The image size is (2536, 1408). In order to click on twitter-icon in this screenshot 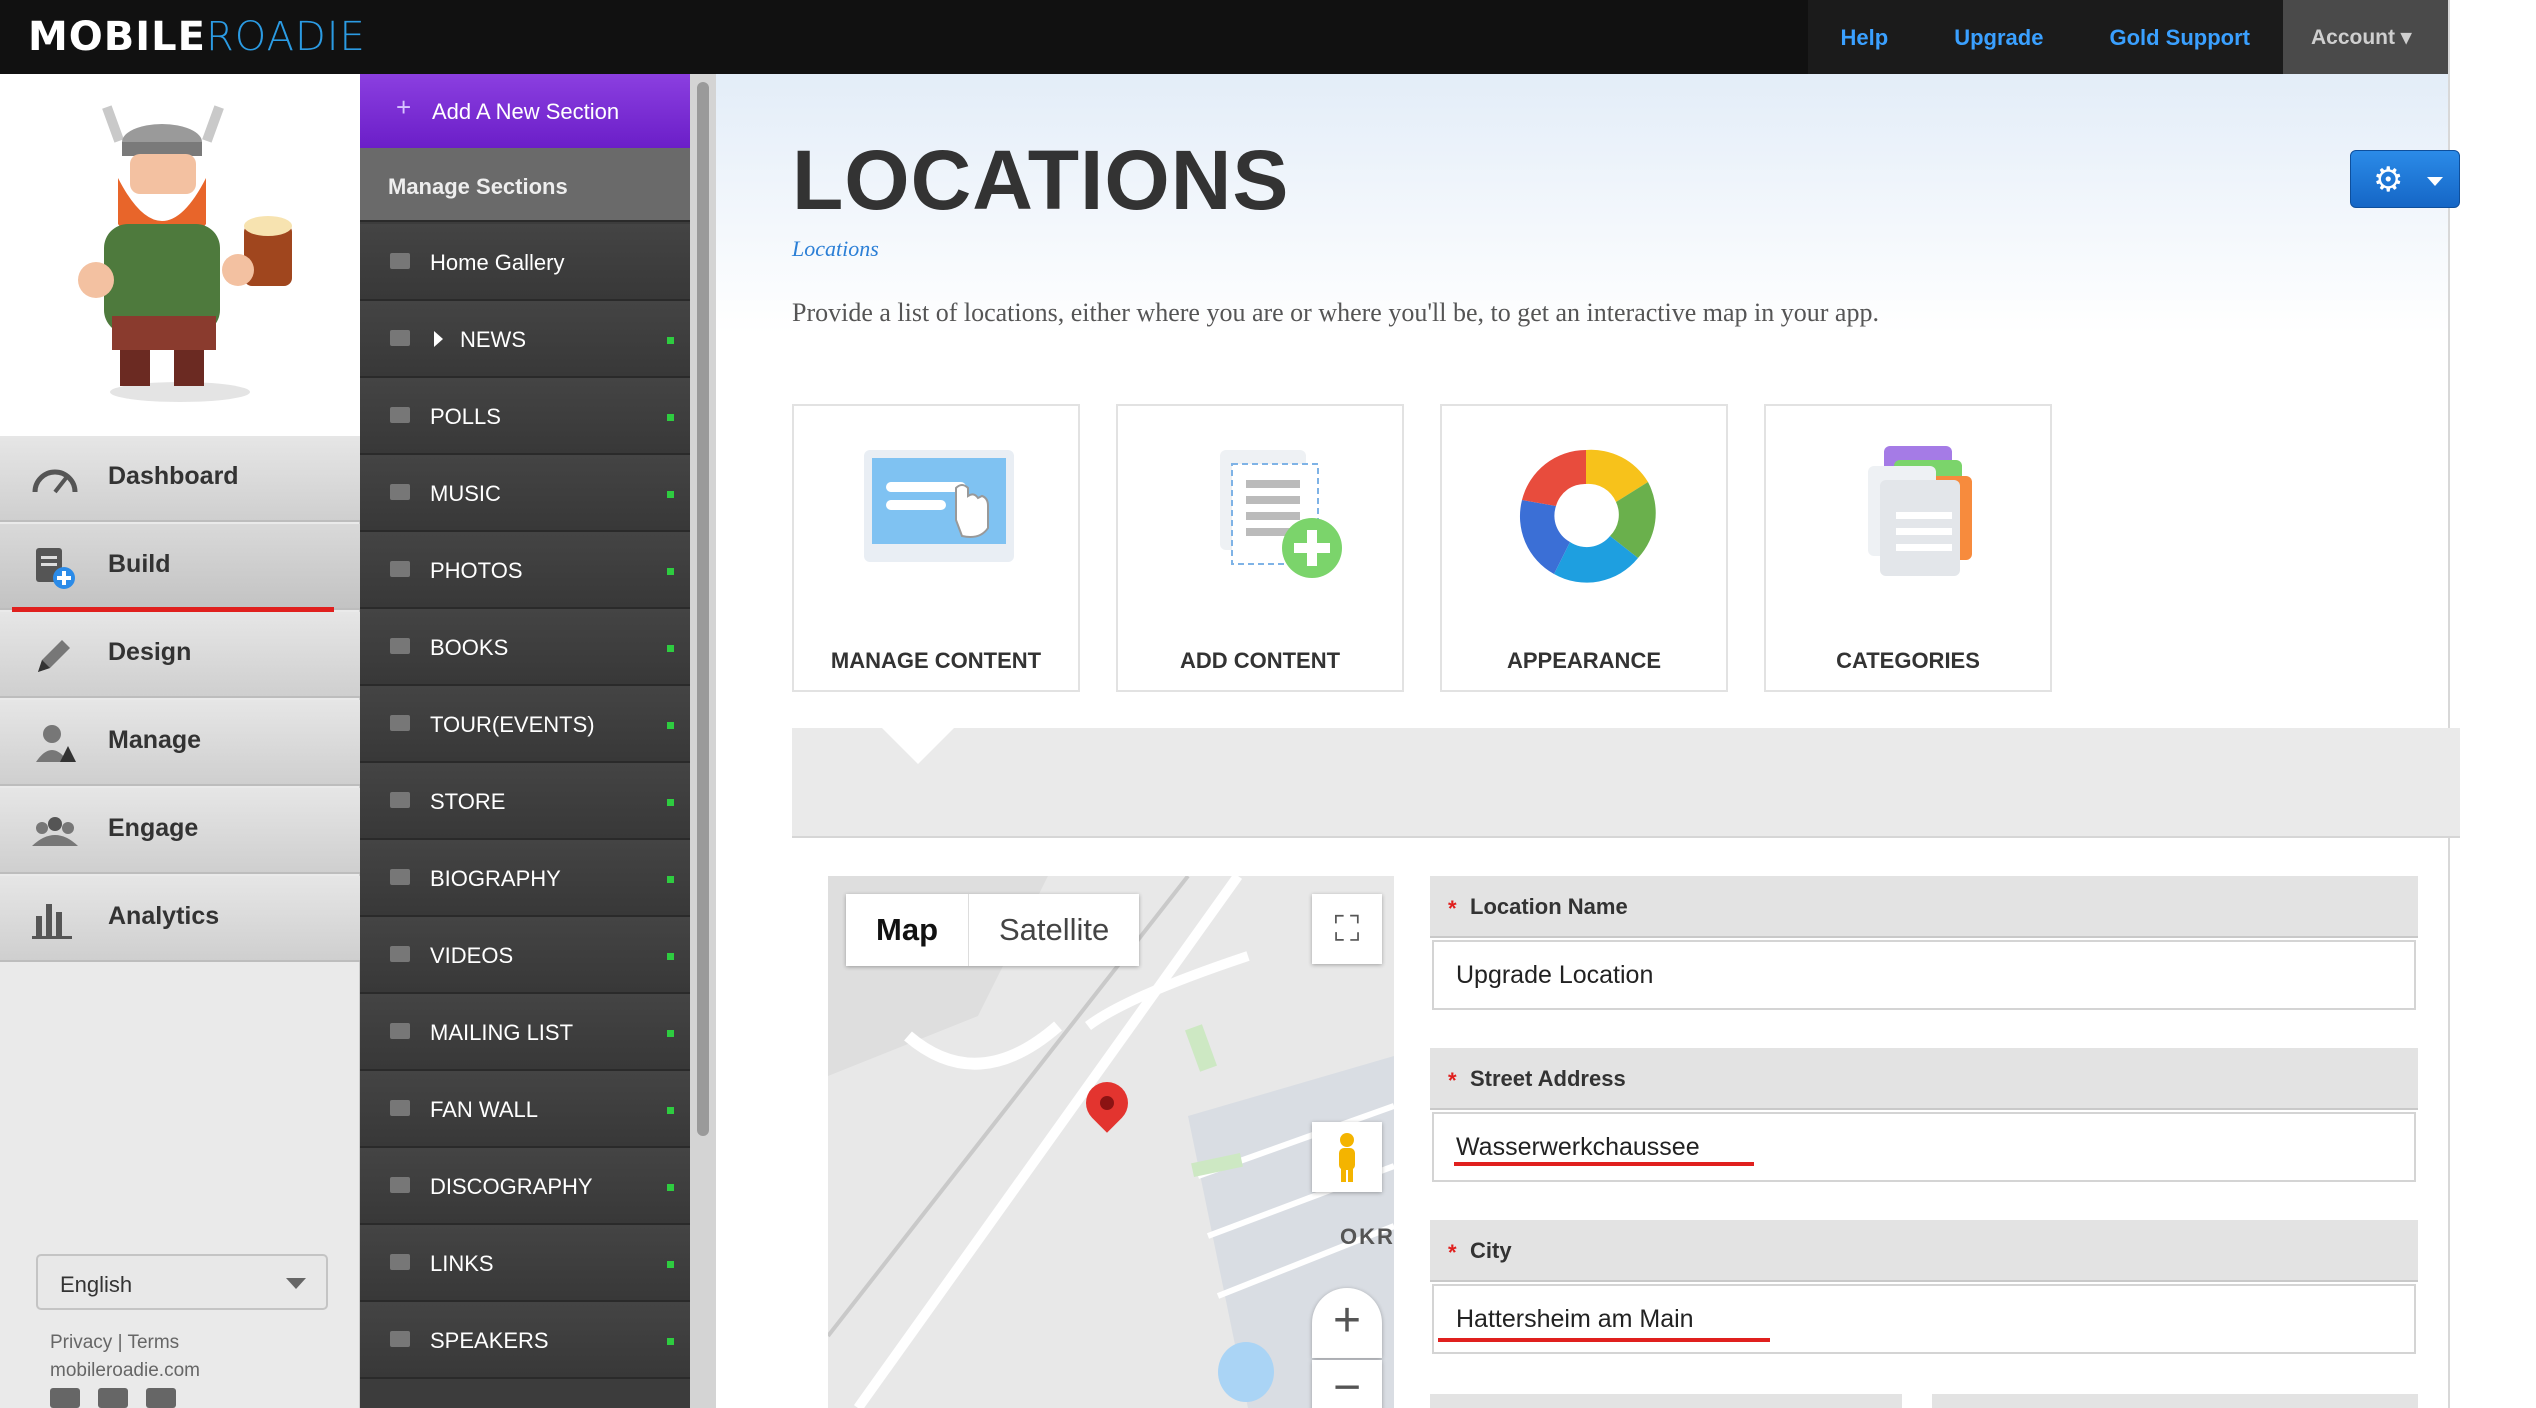, I will do `click(65, 1398)`.